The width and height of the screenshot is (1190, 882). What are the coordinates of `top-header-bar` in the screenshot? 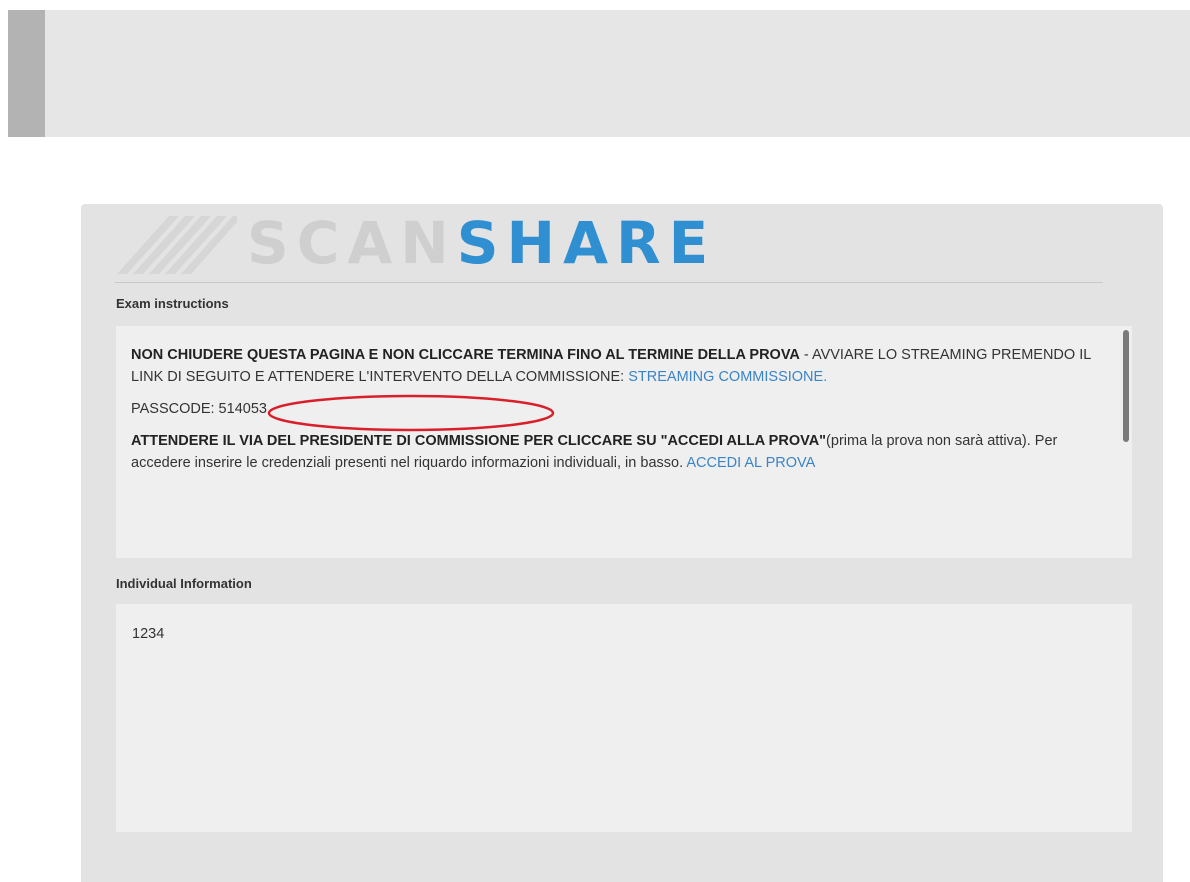 It's located at (599, 73).